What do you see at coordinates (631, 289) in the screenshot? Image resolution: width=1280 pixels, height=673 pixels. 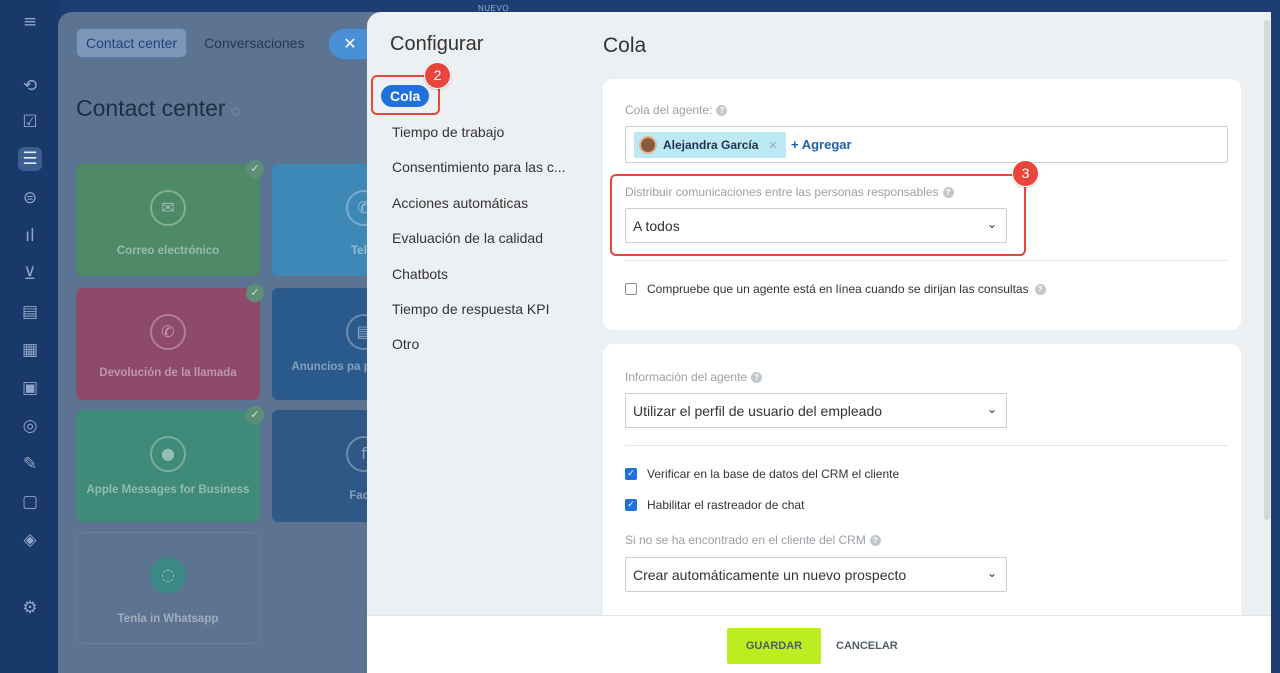 I see `check-online-checkbox` at bounding box center [631, 289].